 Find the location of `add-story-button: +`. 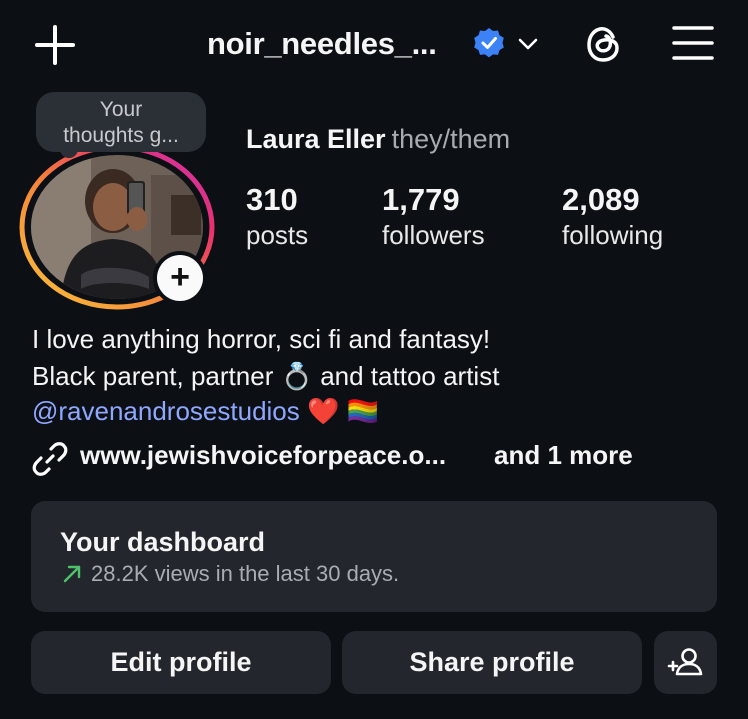

add-story-button: + is located at coordinates (180, 278).